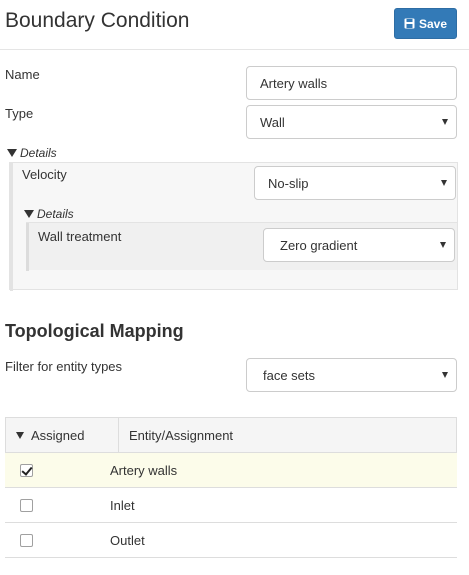 This screenshot has width=469, height=575. I want to click on page-title: Boundary Condition, so click(97, 20).